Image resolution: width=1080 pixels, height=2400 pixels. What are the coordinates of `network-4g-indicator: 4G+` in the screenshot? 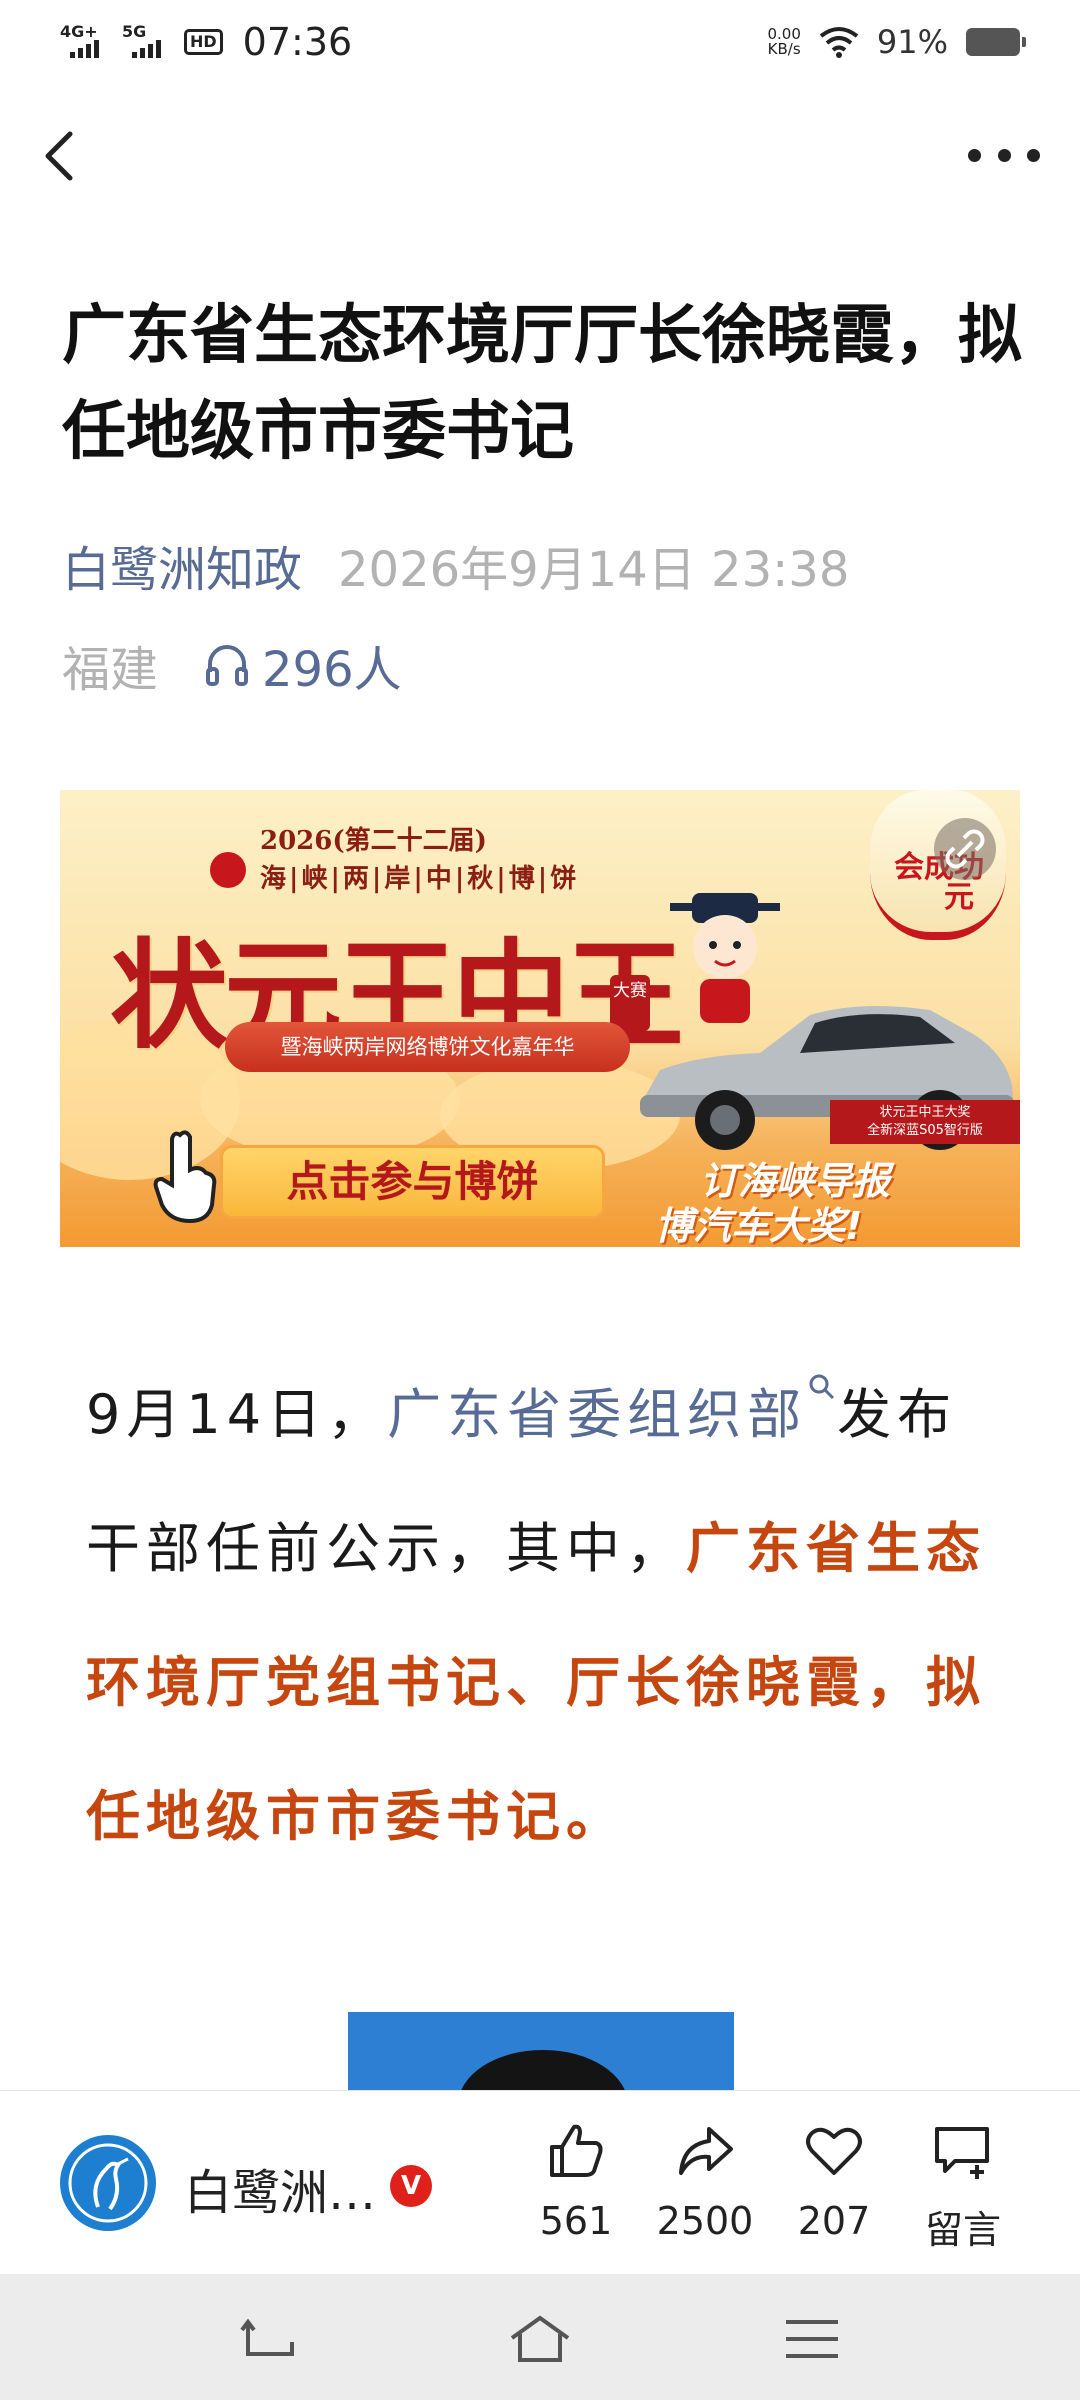 It's located at (84, 42).